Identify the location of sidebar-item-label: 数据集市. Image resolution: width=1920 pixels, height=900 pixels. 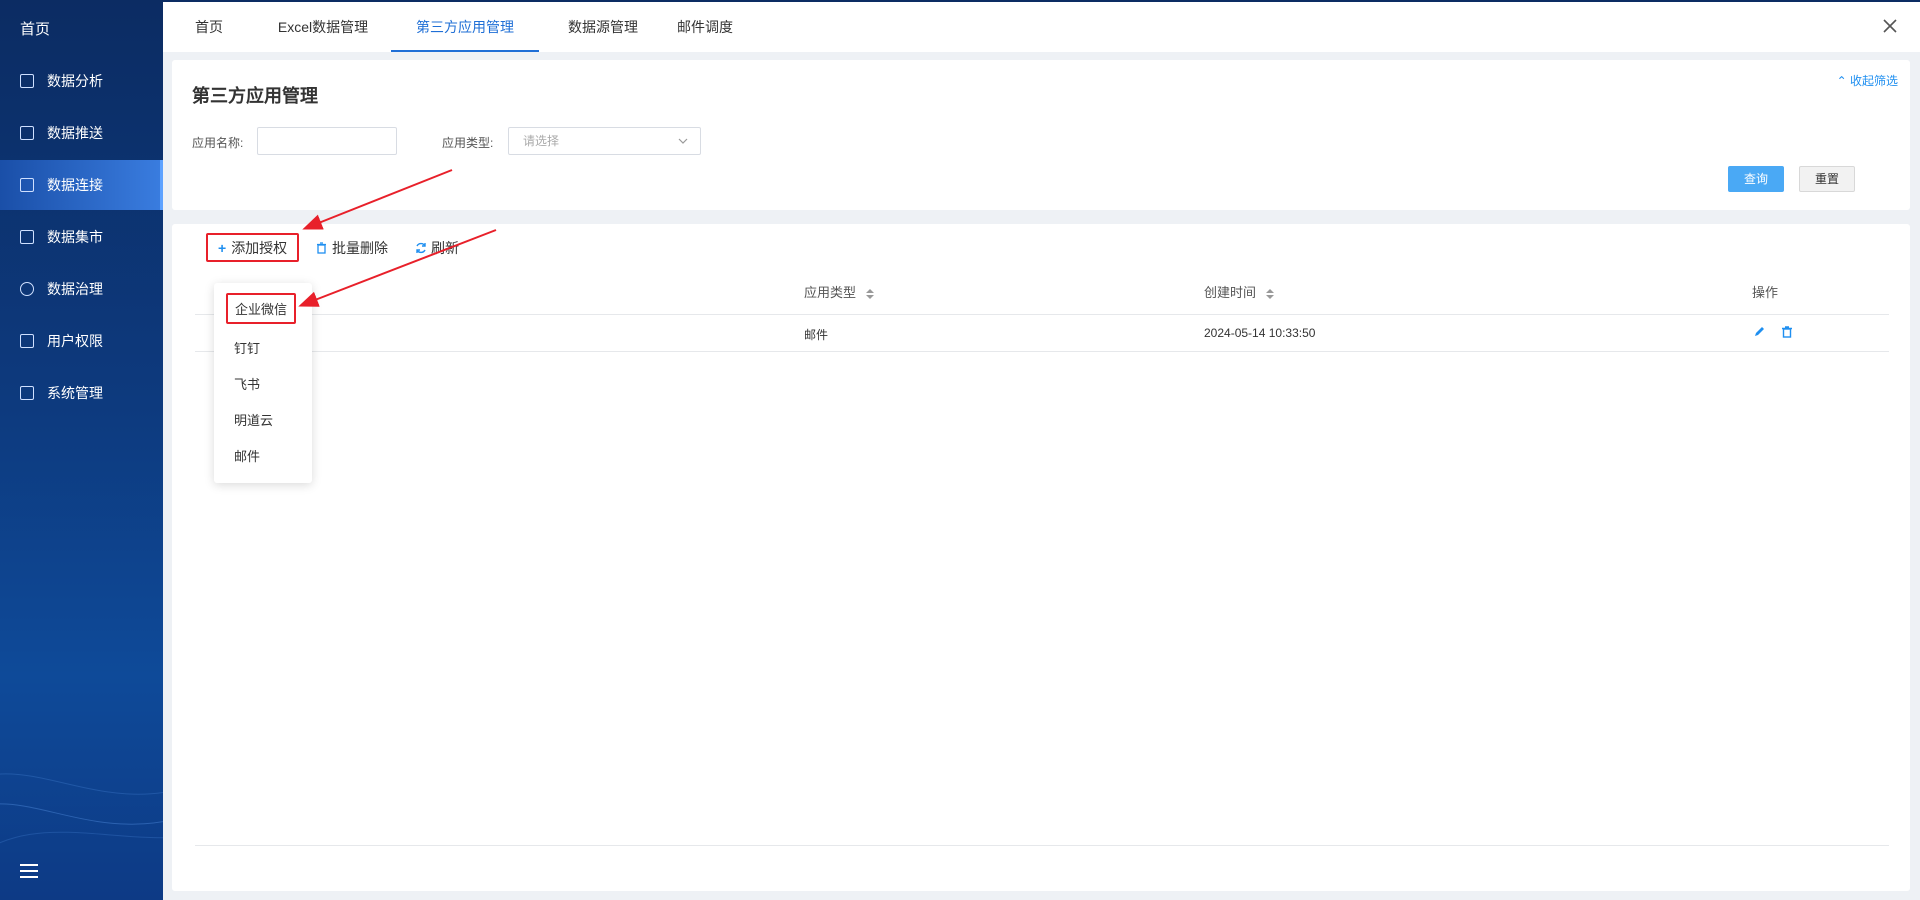
(75, 237).